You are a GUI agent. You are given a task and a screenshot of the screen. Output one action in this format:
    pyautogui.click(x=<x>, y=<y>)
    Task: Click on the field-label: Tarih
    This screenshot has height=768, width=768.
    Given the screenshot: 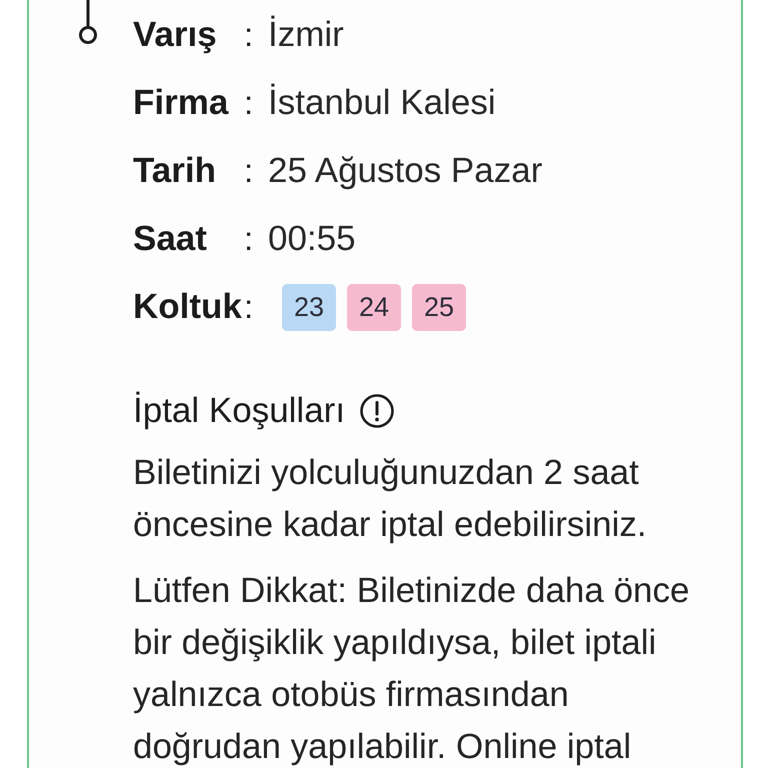 What is the action you would take?
    pyautogui.click(x=174, y=170)
    